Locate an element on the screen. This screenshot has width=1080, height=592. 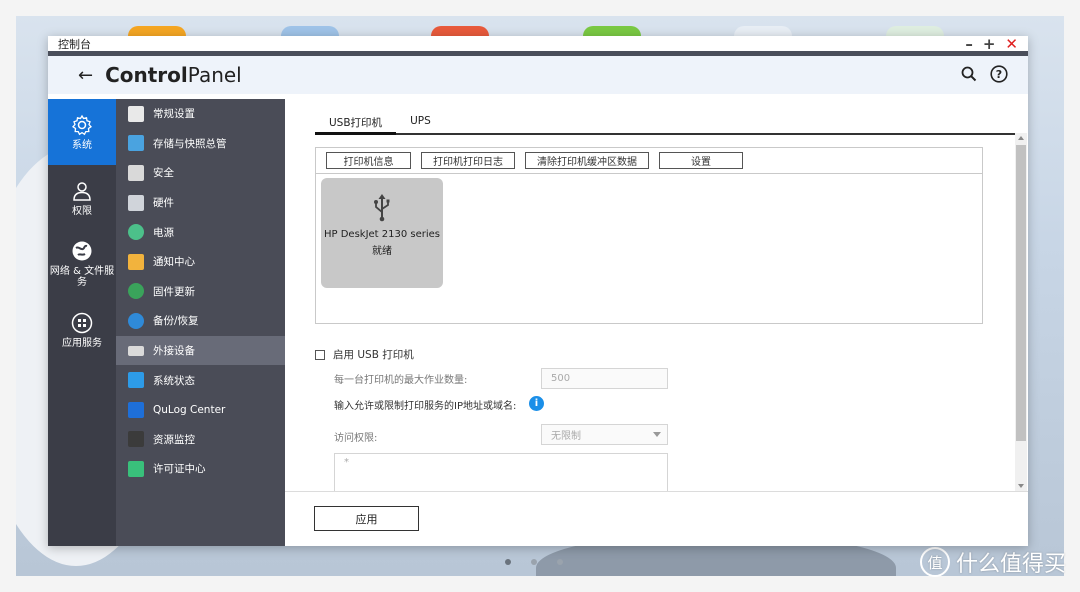
submenu-item-general-settings: 常规设置 is located at coordinates (200, 114).